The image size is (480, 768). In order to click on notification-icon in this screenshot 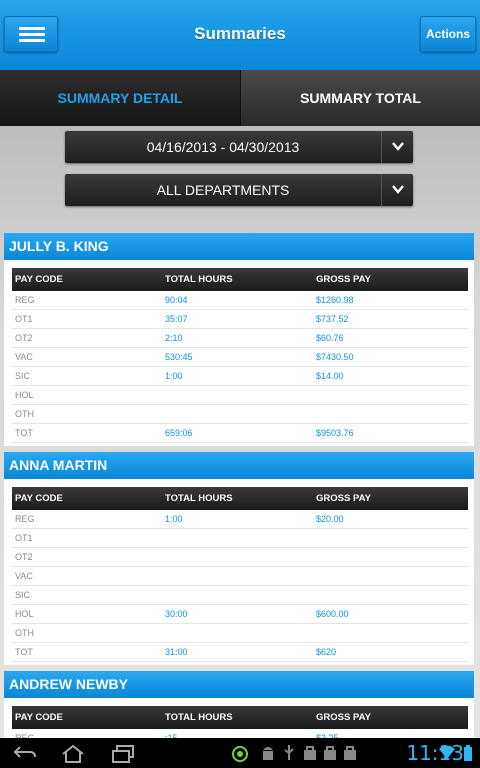, I will do `click(240, 754)`.